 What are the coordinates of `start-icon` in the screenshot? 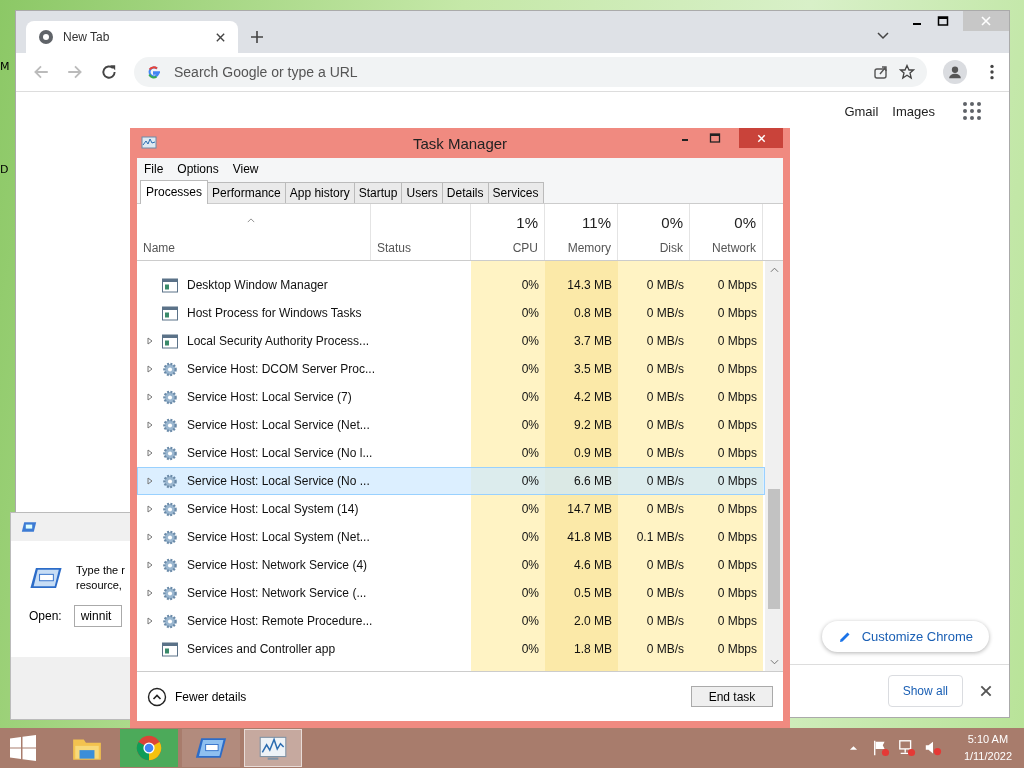 It's located at (23, 748).